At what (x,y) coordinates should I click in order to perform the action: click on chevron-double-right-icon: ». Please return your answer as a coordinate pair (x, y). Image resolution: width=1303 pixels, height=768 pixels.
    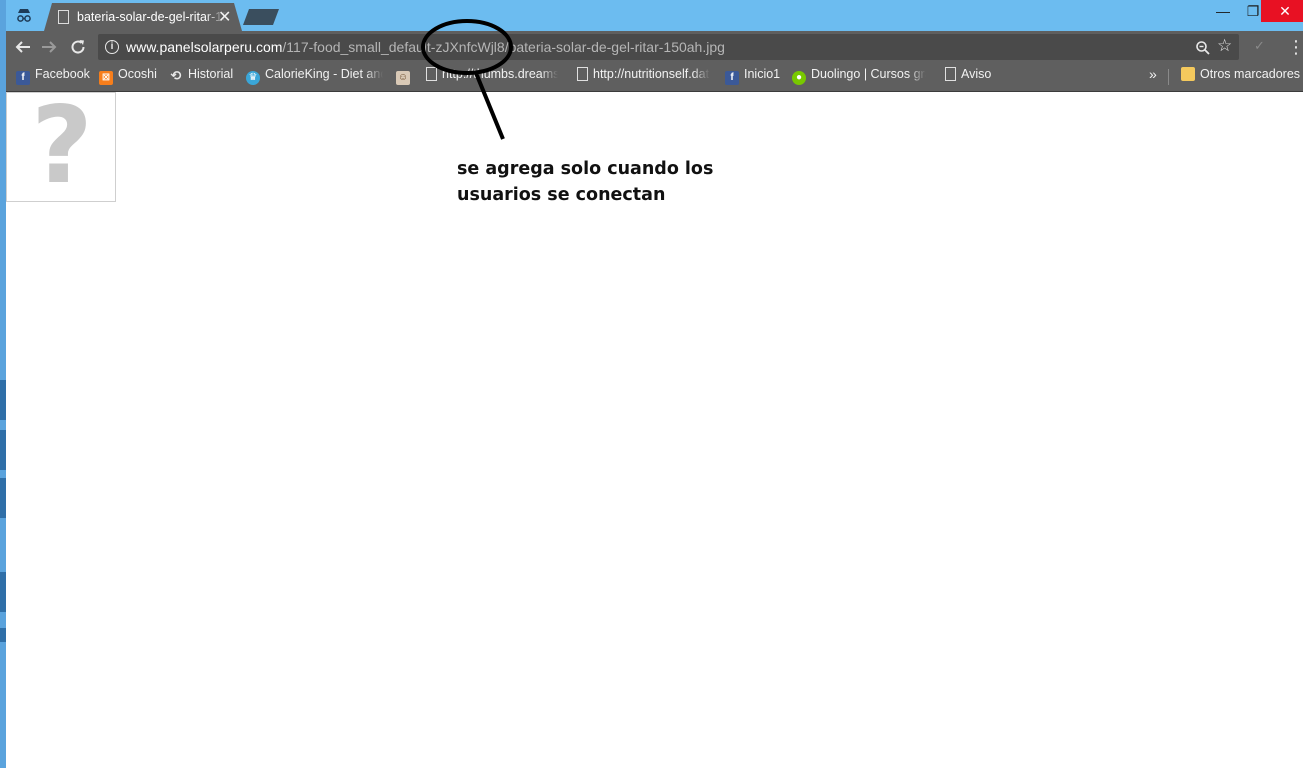
    Looking at the image, I should click on (1153, 74).